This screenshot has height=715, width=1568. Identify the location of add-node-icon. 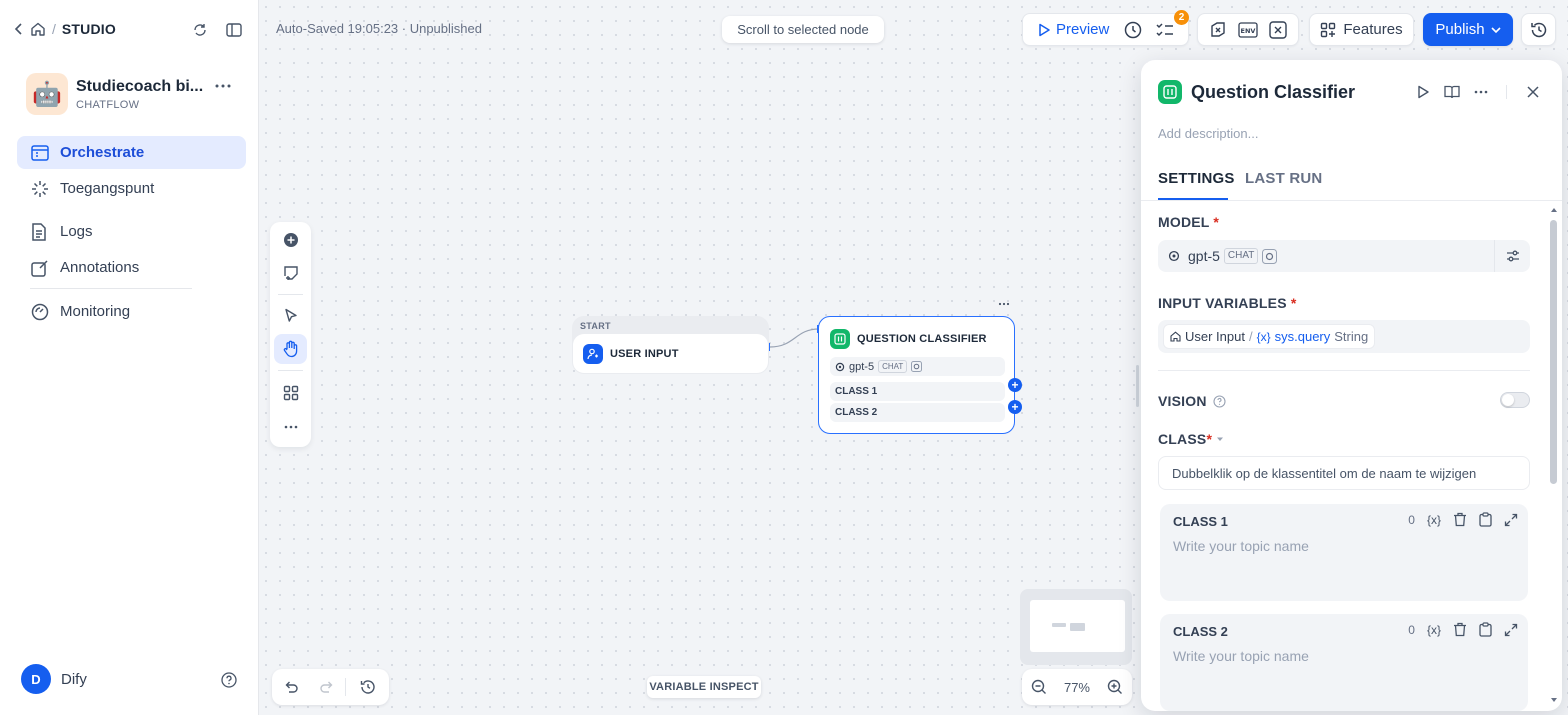
(290, 240).